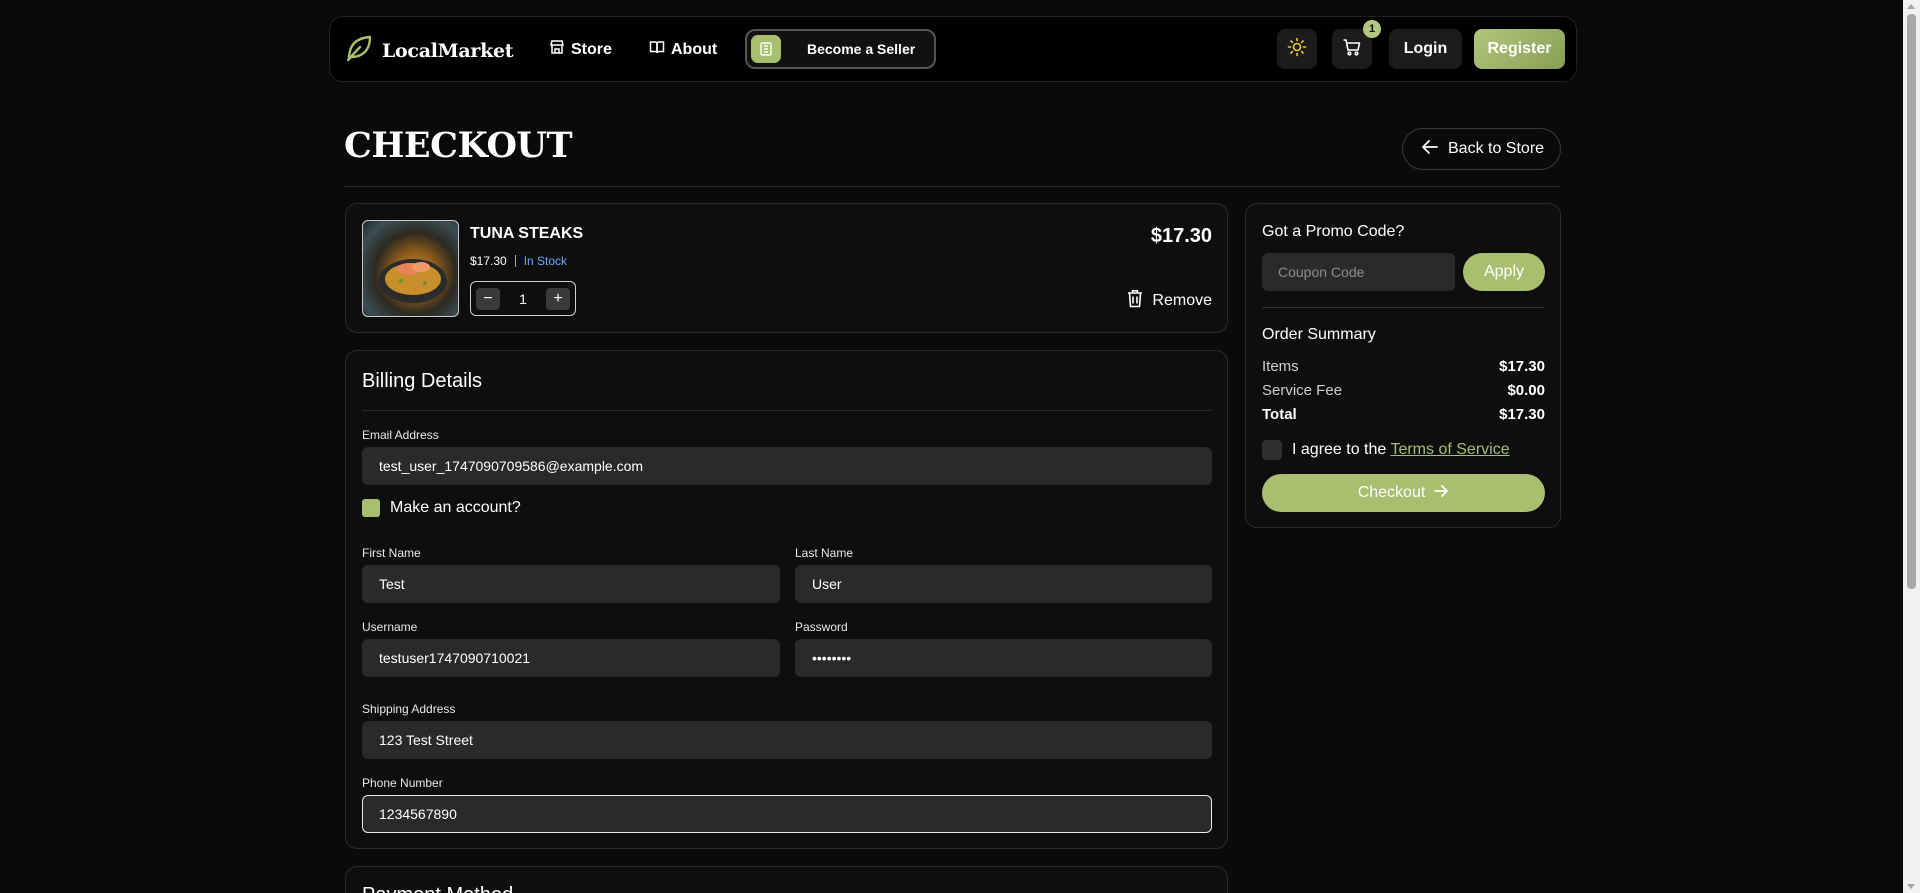 This screenshot has height=893, width=1920. I want to click on password-label: Password, so click(821, 627).